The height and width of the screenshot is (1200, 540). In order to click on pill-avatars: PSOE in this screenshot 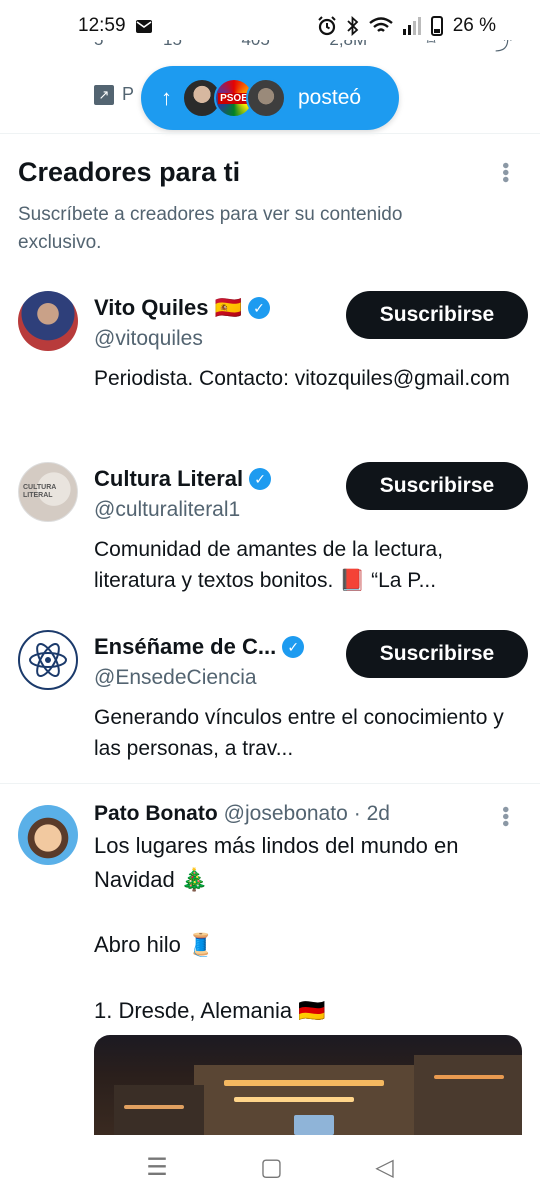, I will do `click(234, 98)`.